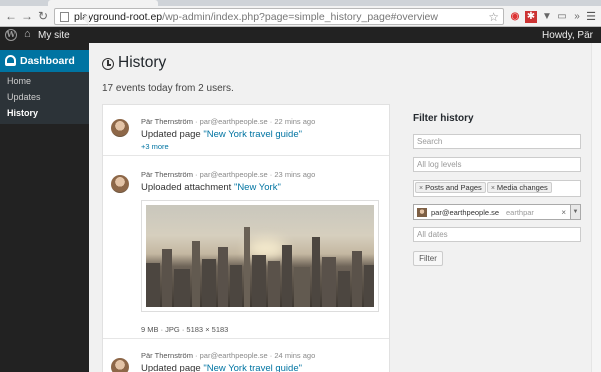 This screenshot has width=601, height=372. What do you see at coordinates (257, 187) in the screenshot?
I see `event-link: "New York"` at bounding box center [257, 187].